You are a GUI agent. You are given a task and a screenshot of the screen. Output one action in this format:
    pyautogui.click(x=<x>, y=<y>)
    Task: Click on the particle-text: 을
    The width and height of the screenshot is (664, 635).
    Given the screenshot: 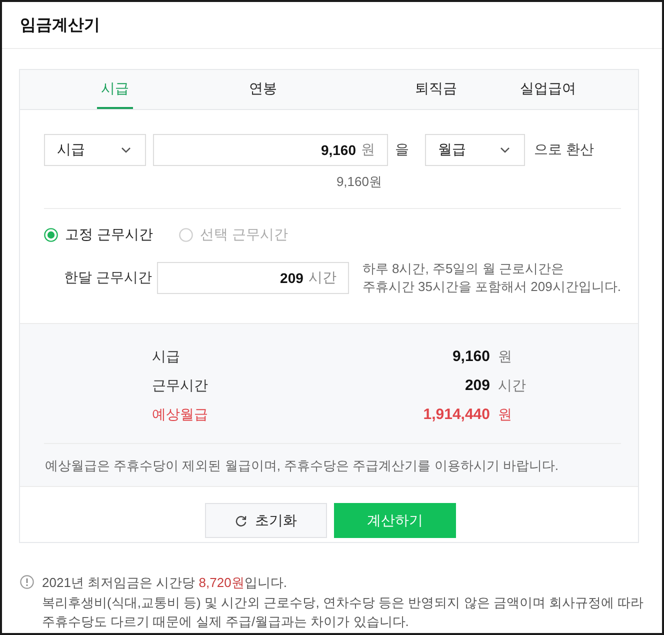 What is the action you would take?
    pyautogui.click(x=402, y=150)
    